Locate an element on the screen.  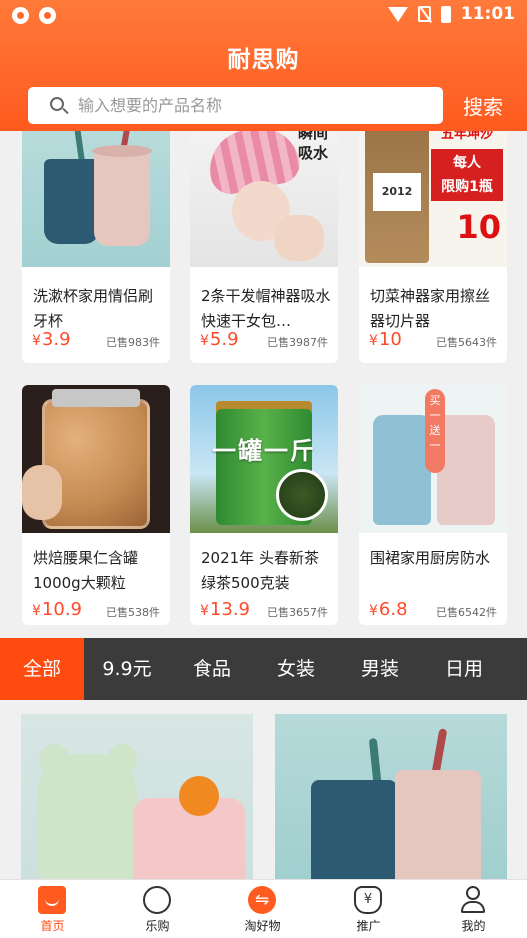
status-right: 11:01 is located at coordinates (451, 14).